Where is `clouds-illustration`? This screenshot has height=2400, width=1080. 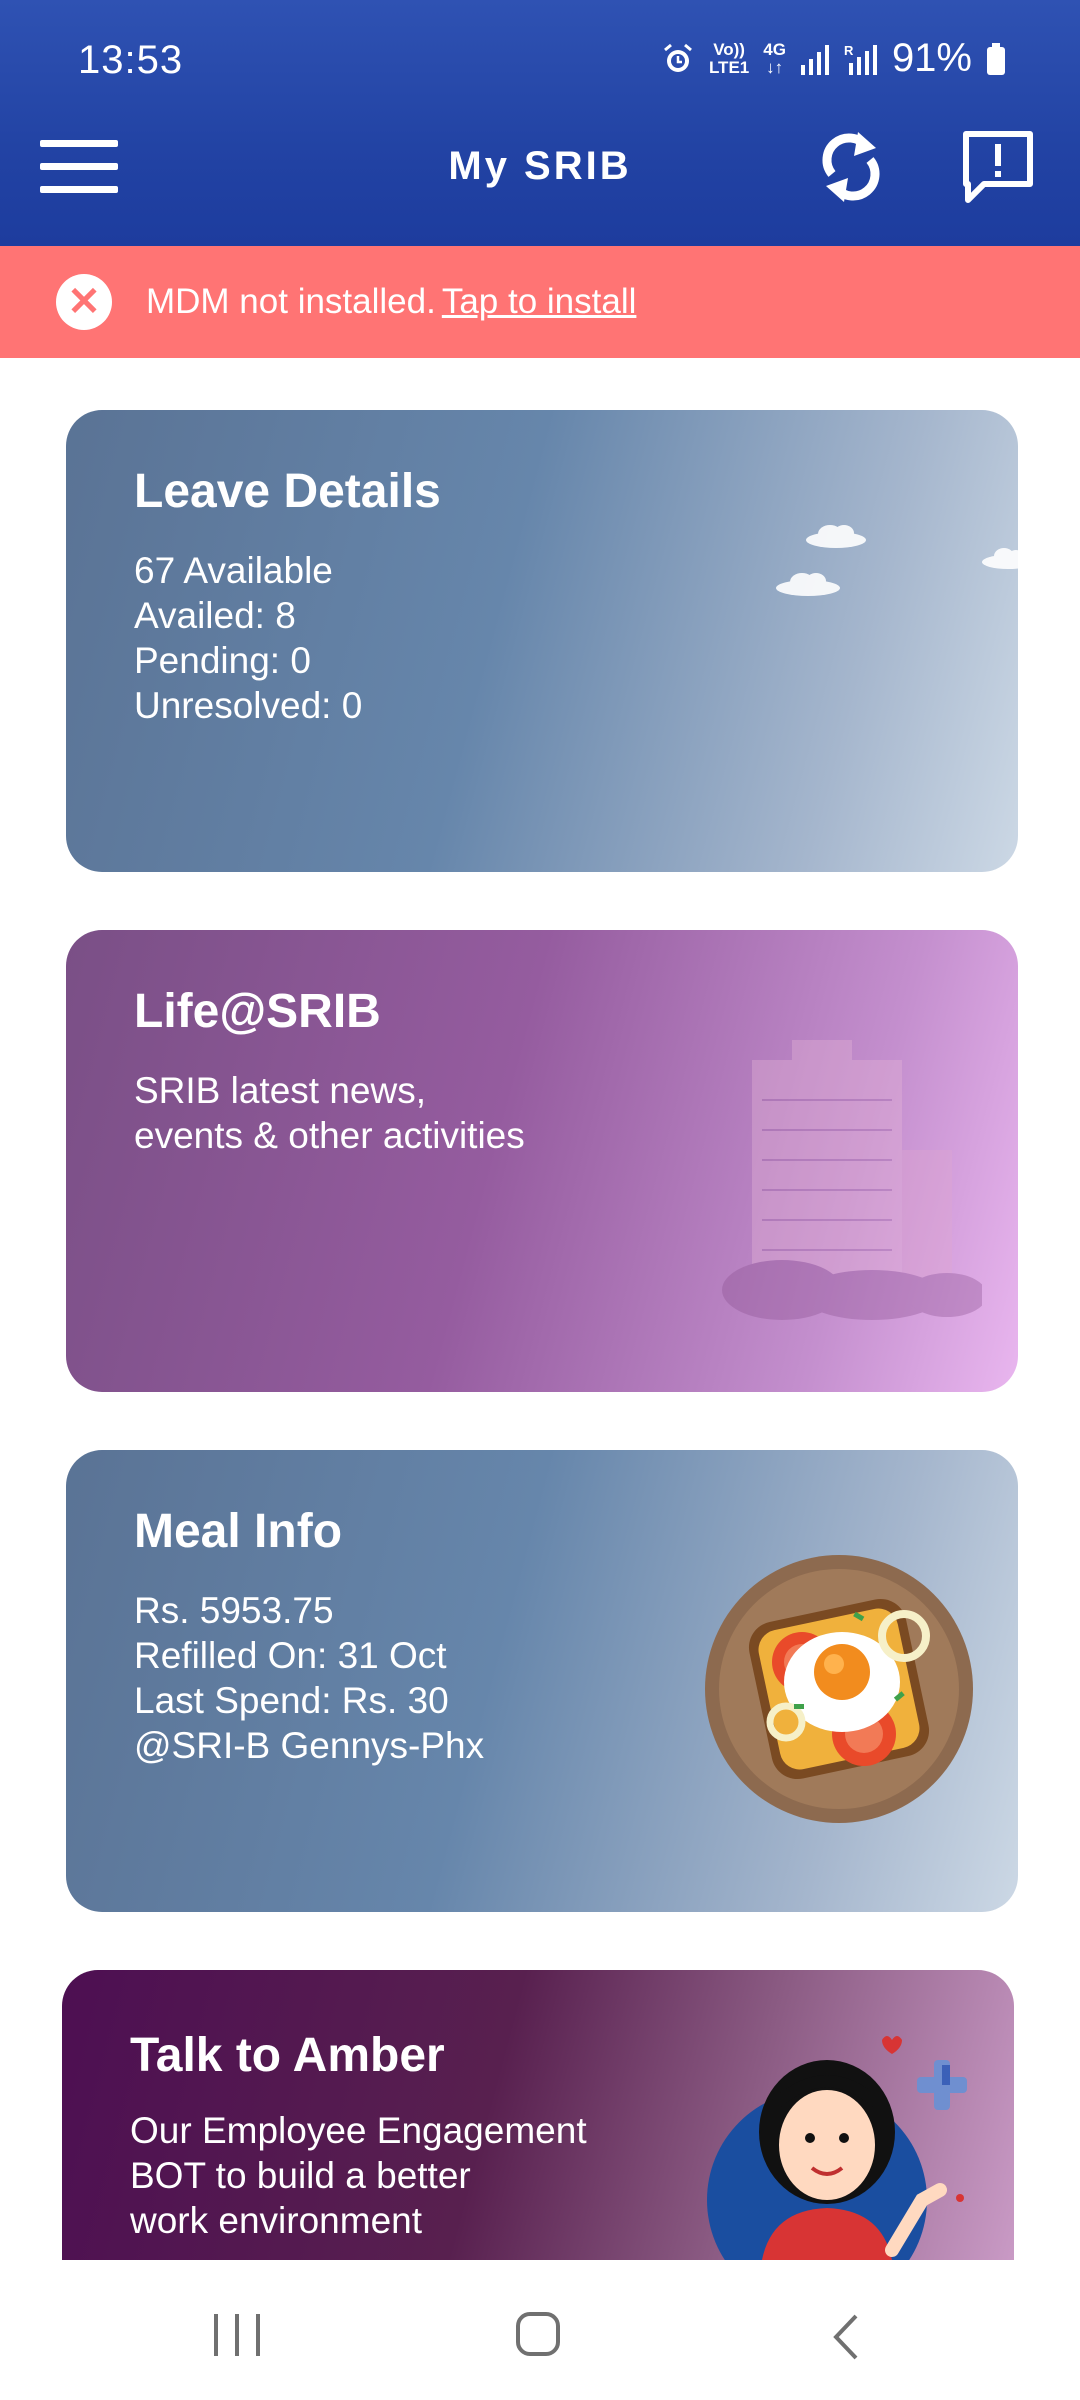
clouds-illustration is located at coordinates (897, 560).